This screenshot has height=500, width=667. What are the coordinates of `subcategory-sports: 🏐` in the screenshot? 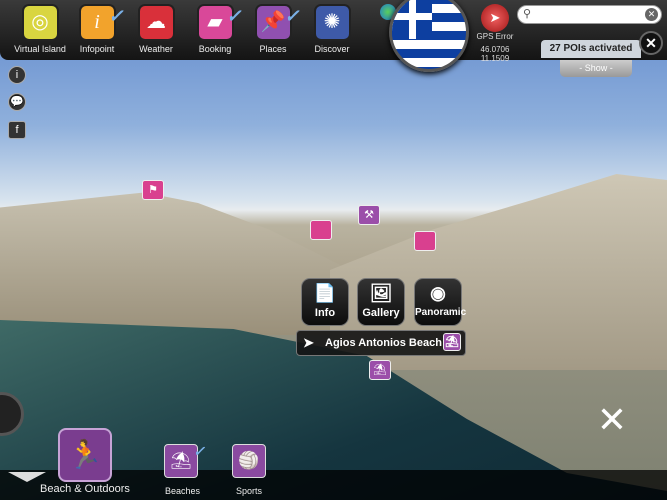 It's located at (249, 461).